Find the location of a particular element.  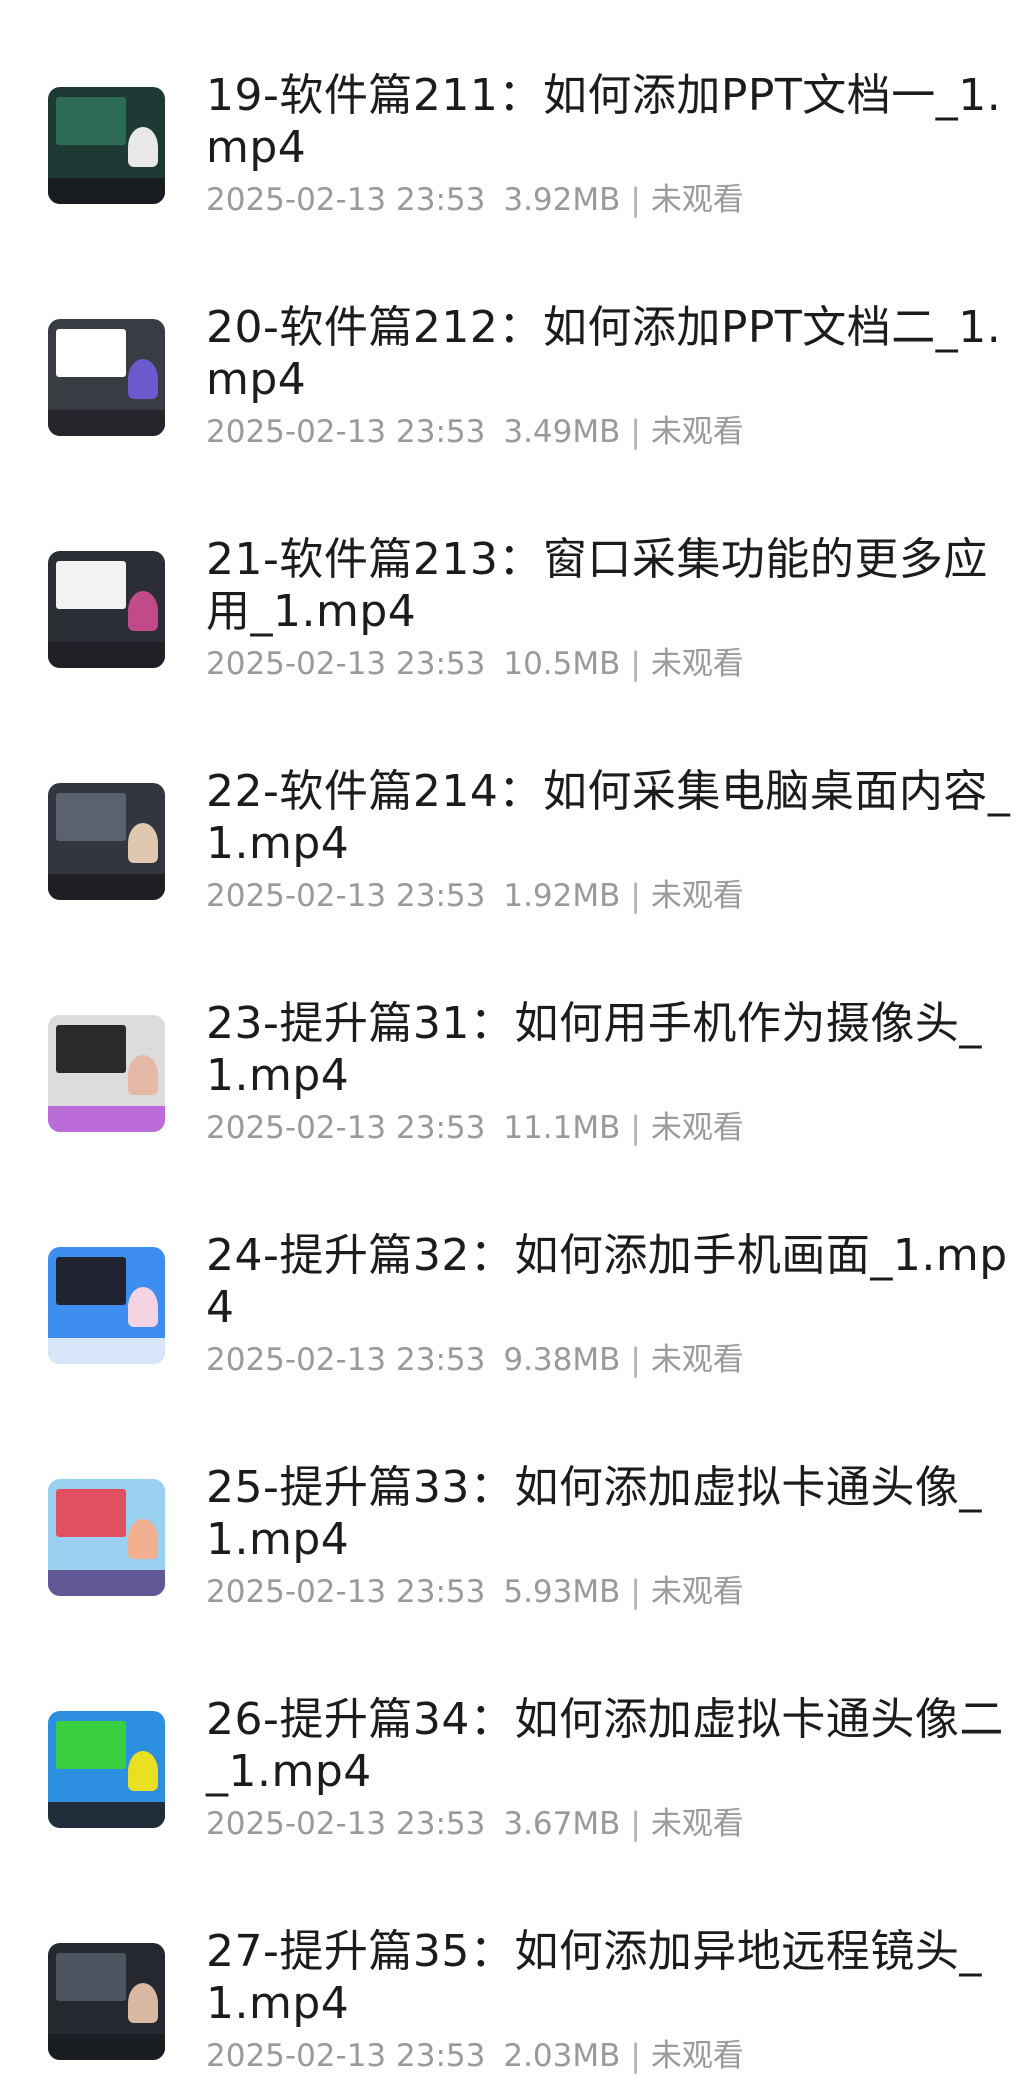

file-meta: 2025-02-13 23:53 10.5MB | 未观看 is located at coordinates (475, 664).